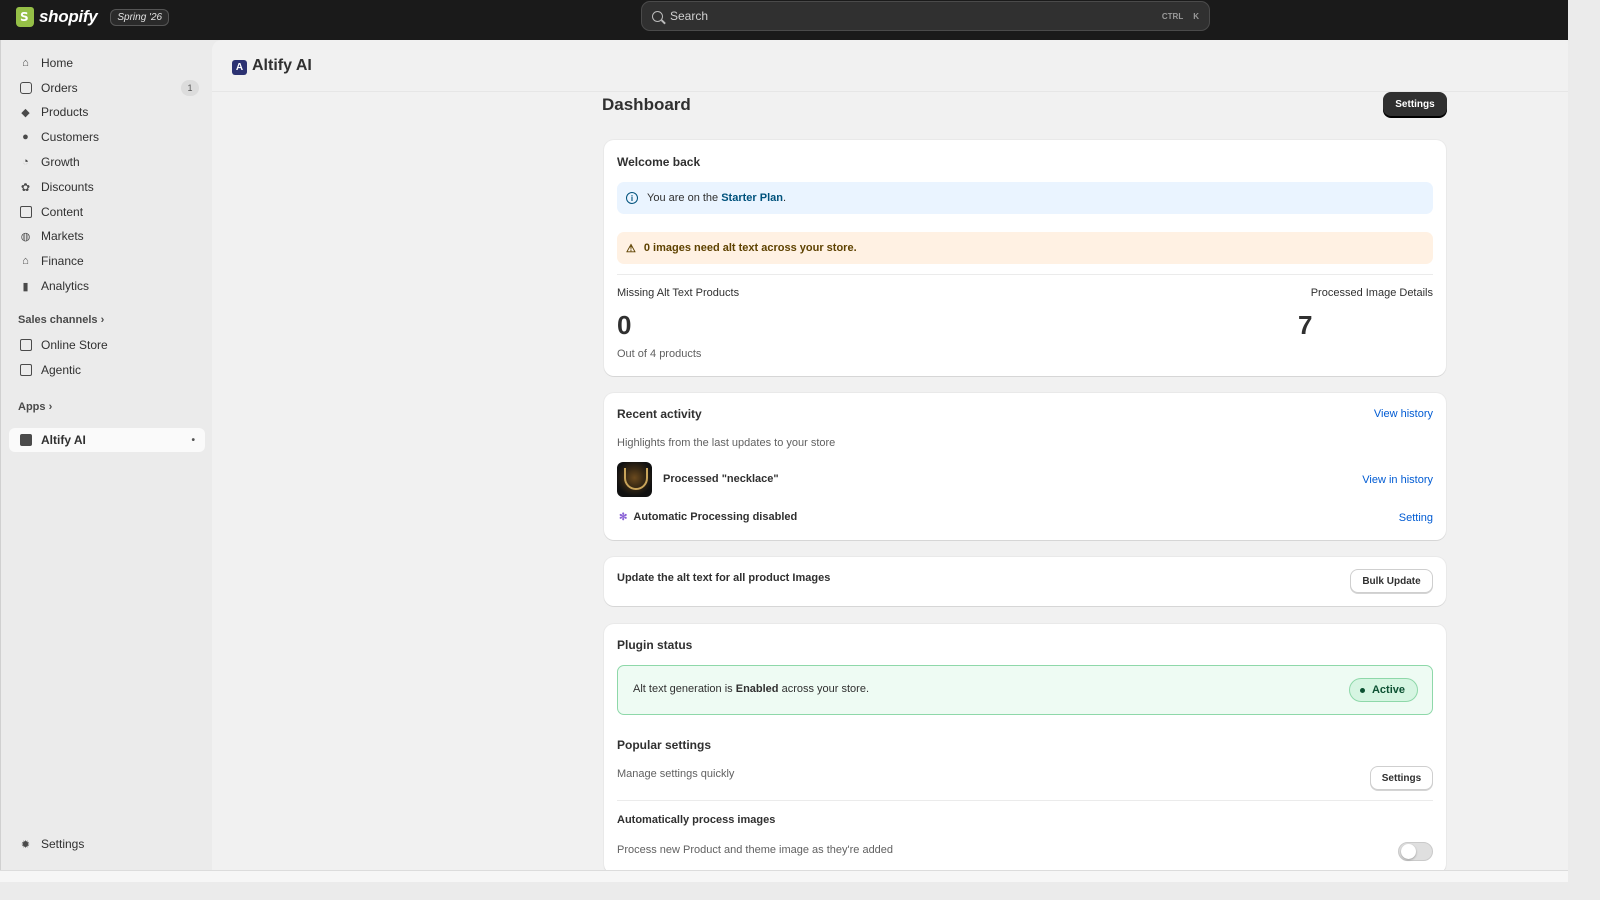 This screenshot has height=900, width=1600. What do you see at coordinates (65, 112) in the screenshot?
I see `sidebar-item-label: Products` at bounding box center [65, 112].